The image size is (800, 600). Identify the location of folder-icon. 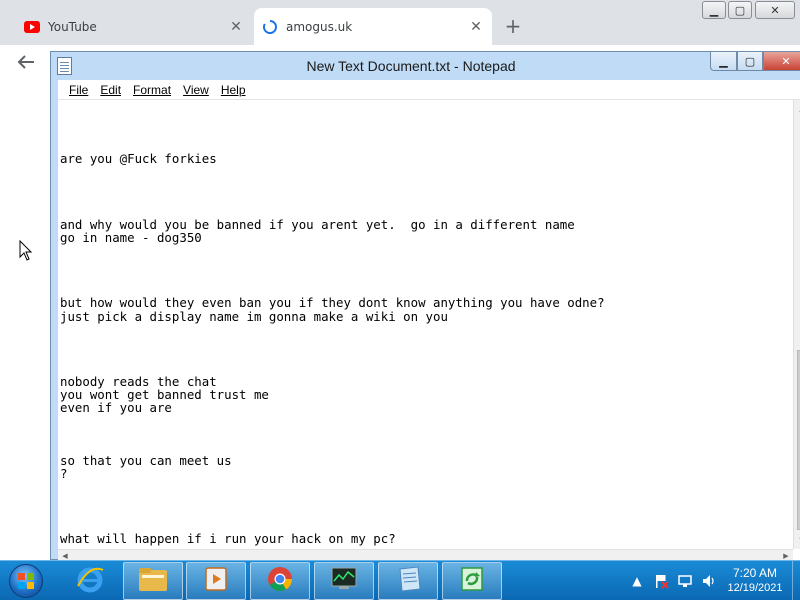
(153, 581).